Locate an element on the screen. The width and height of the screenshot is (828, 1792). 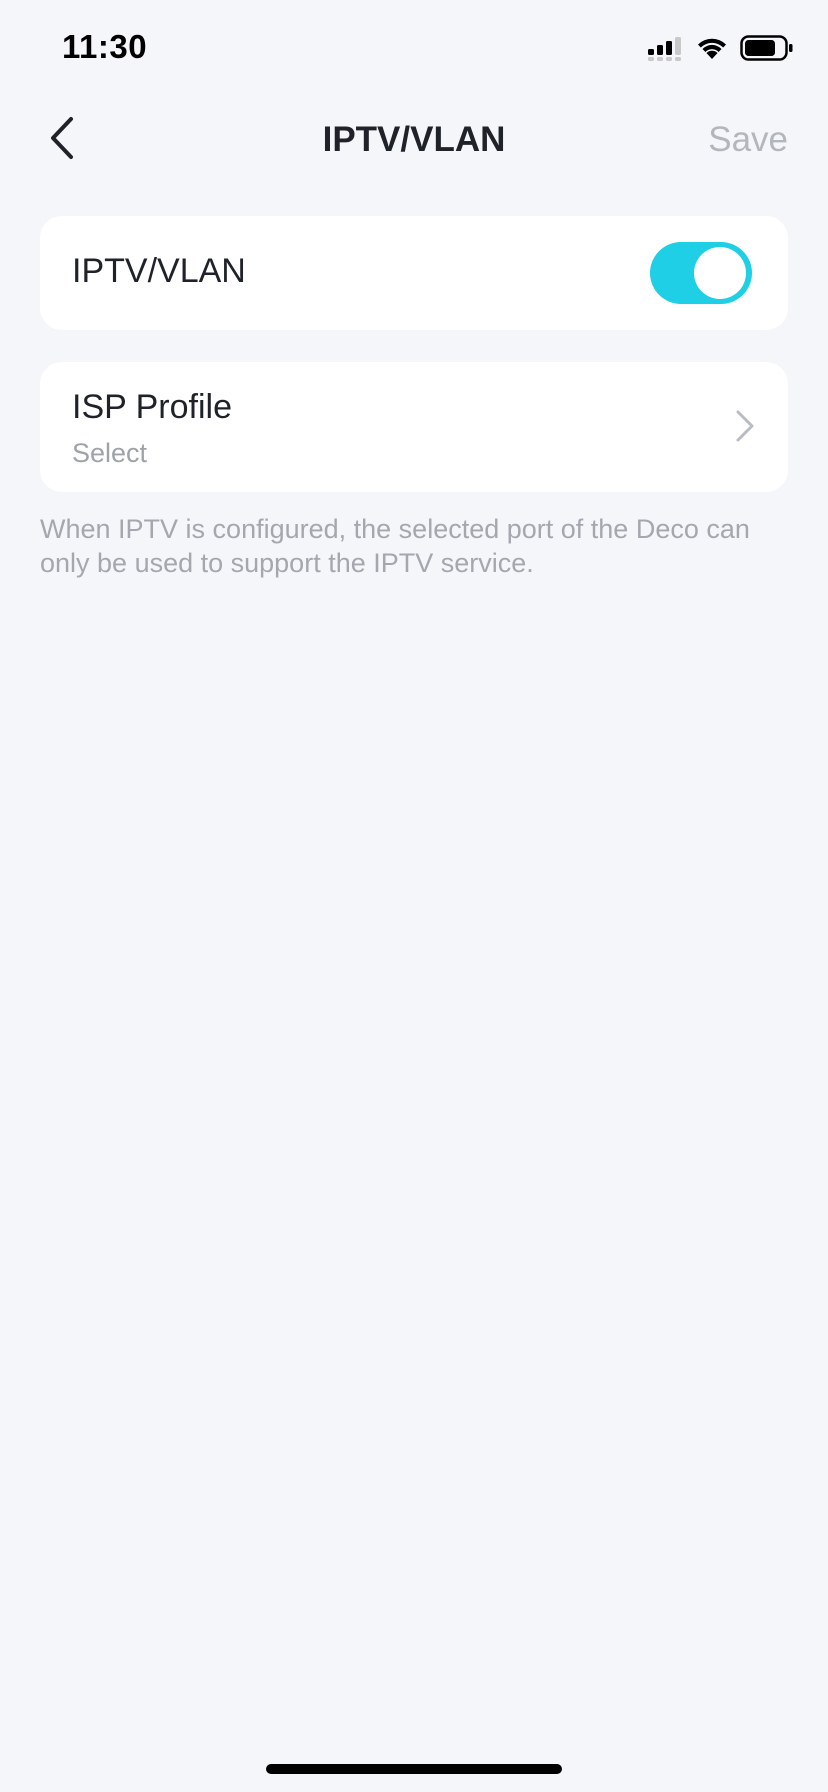
toggle-knob is located at coordinates (720, 273).